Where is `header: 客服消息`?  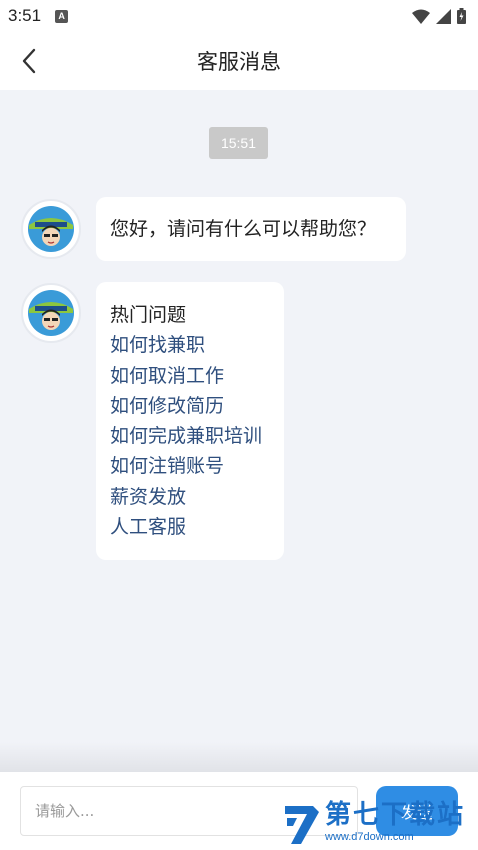
header: 客服消息 is located at coordinates (239, 61).